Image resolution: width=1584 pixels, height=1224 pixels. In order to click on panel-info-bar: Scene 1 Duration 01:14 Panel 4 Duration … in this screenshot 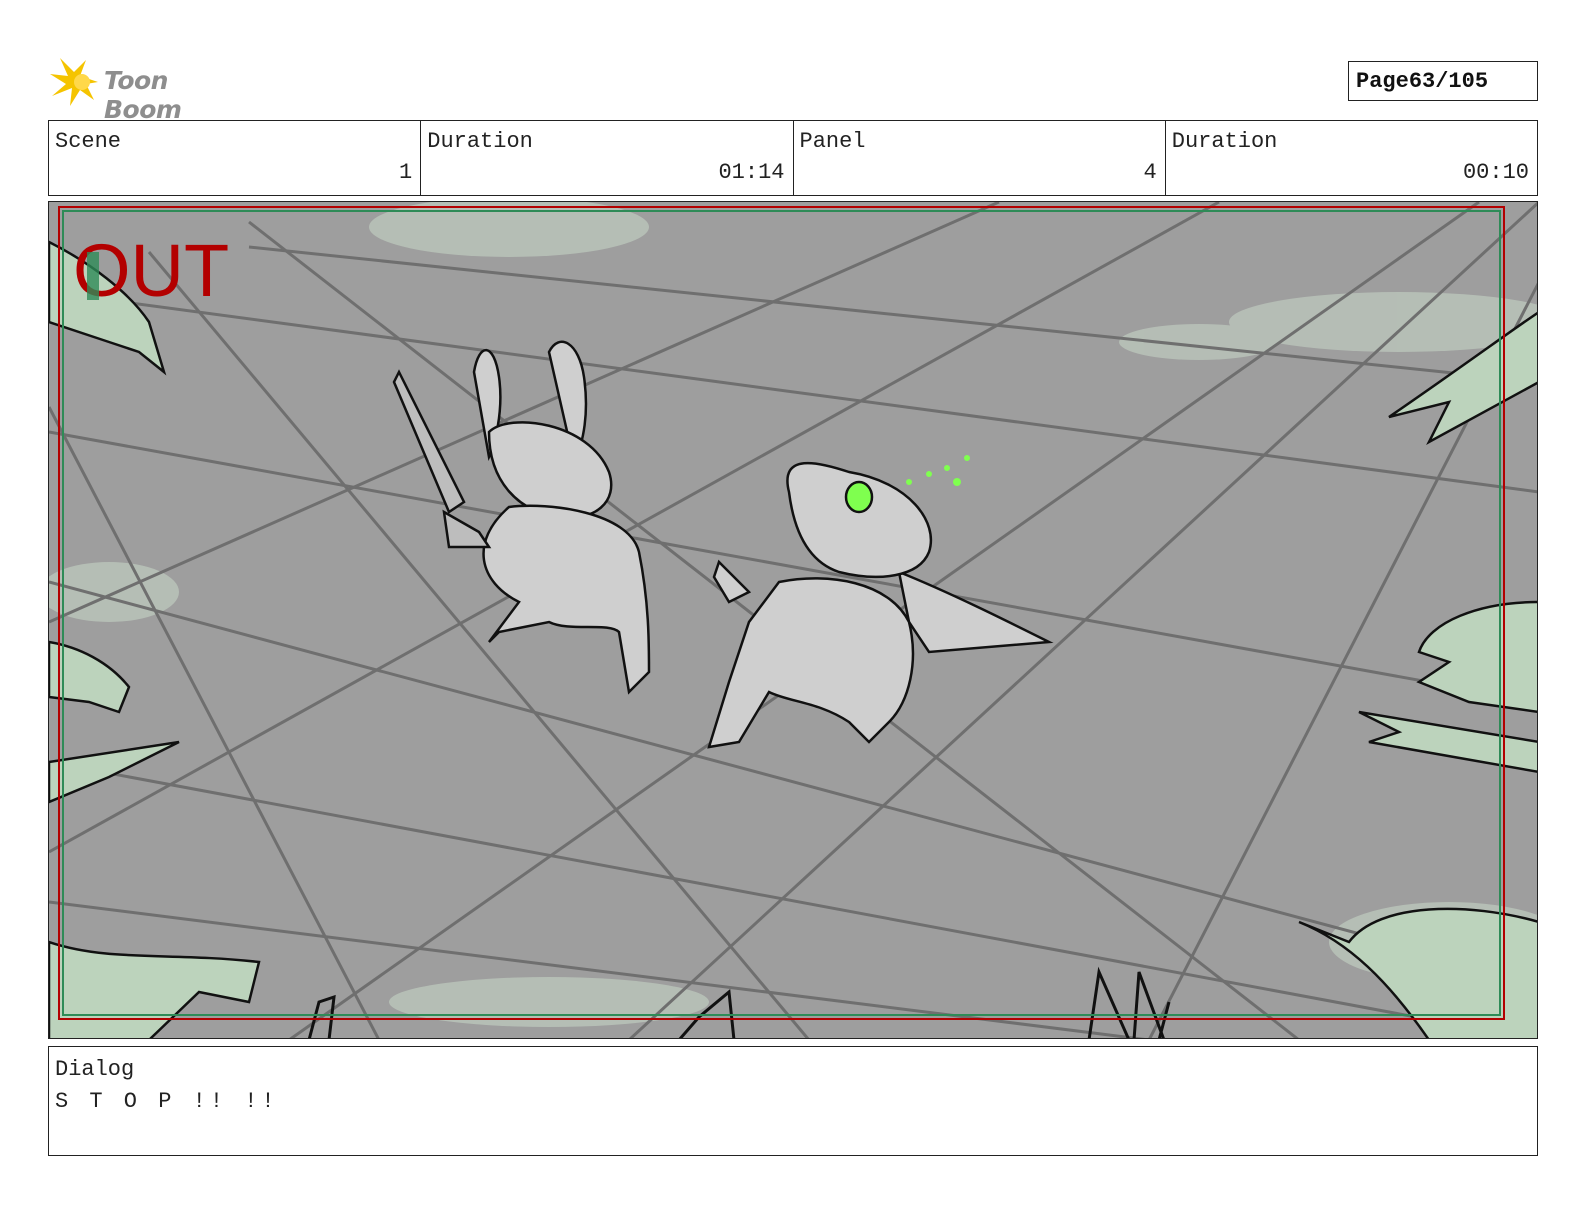, I will do `click(793, 158)`.